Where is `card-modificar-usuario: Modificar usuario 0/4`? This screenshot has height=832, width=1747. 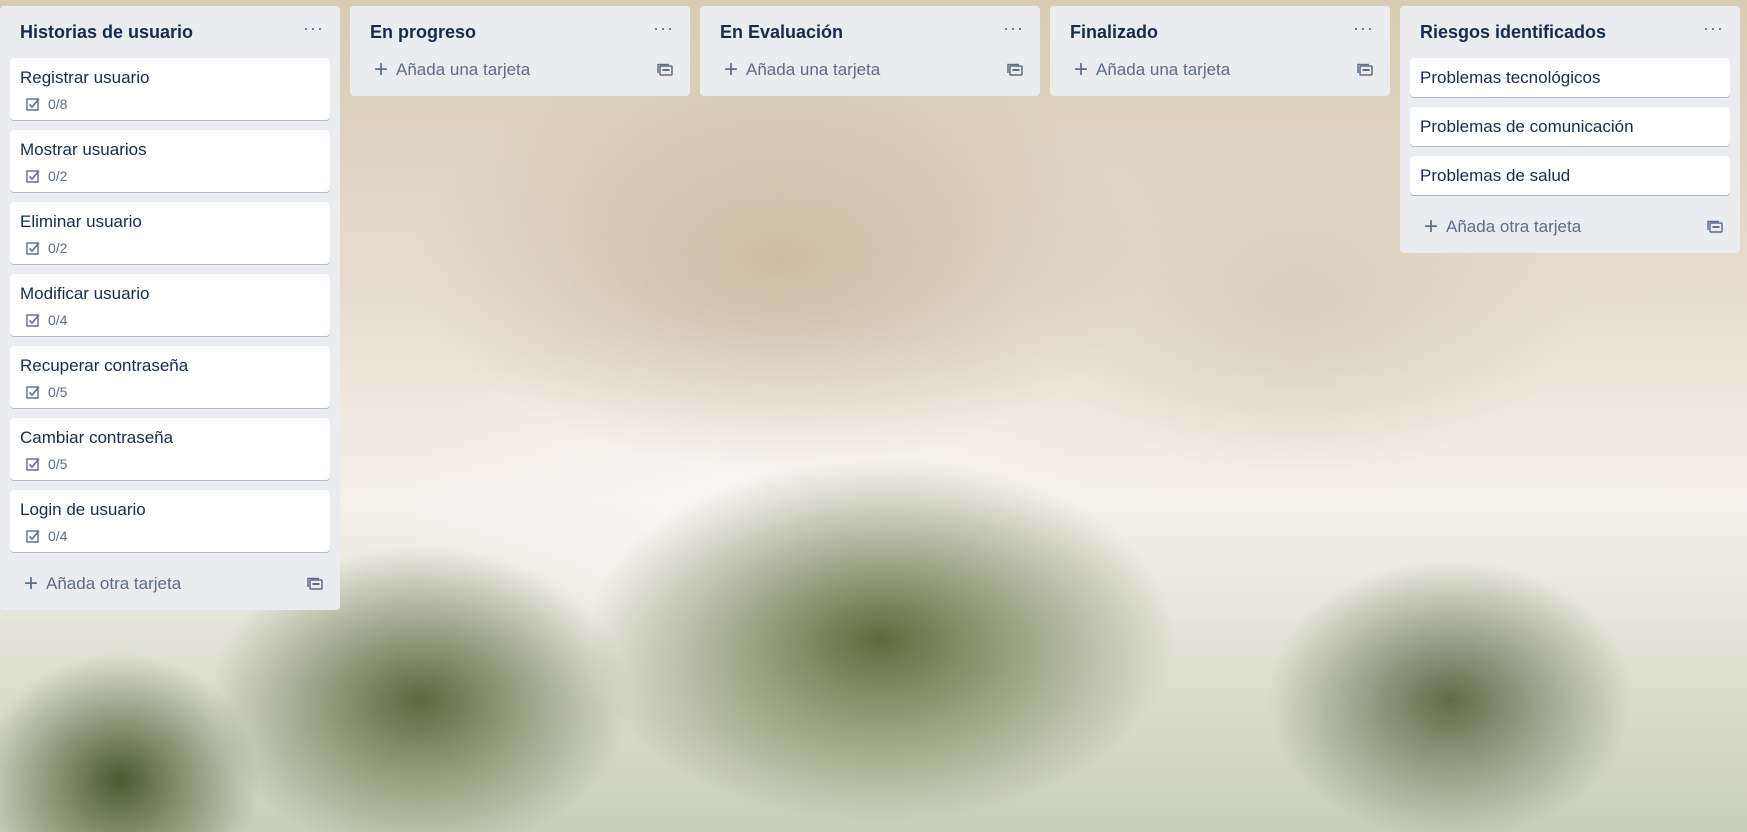
card-modificar-usuario: Modificar usuario 0/4 is located at coordinates (170, 305).